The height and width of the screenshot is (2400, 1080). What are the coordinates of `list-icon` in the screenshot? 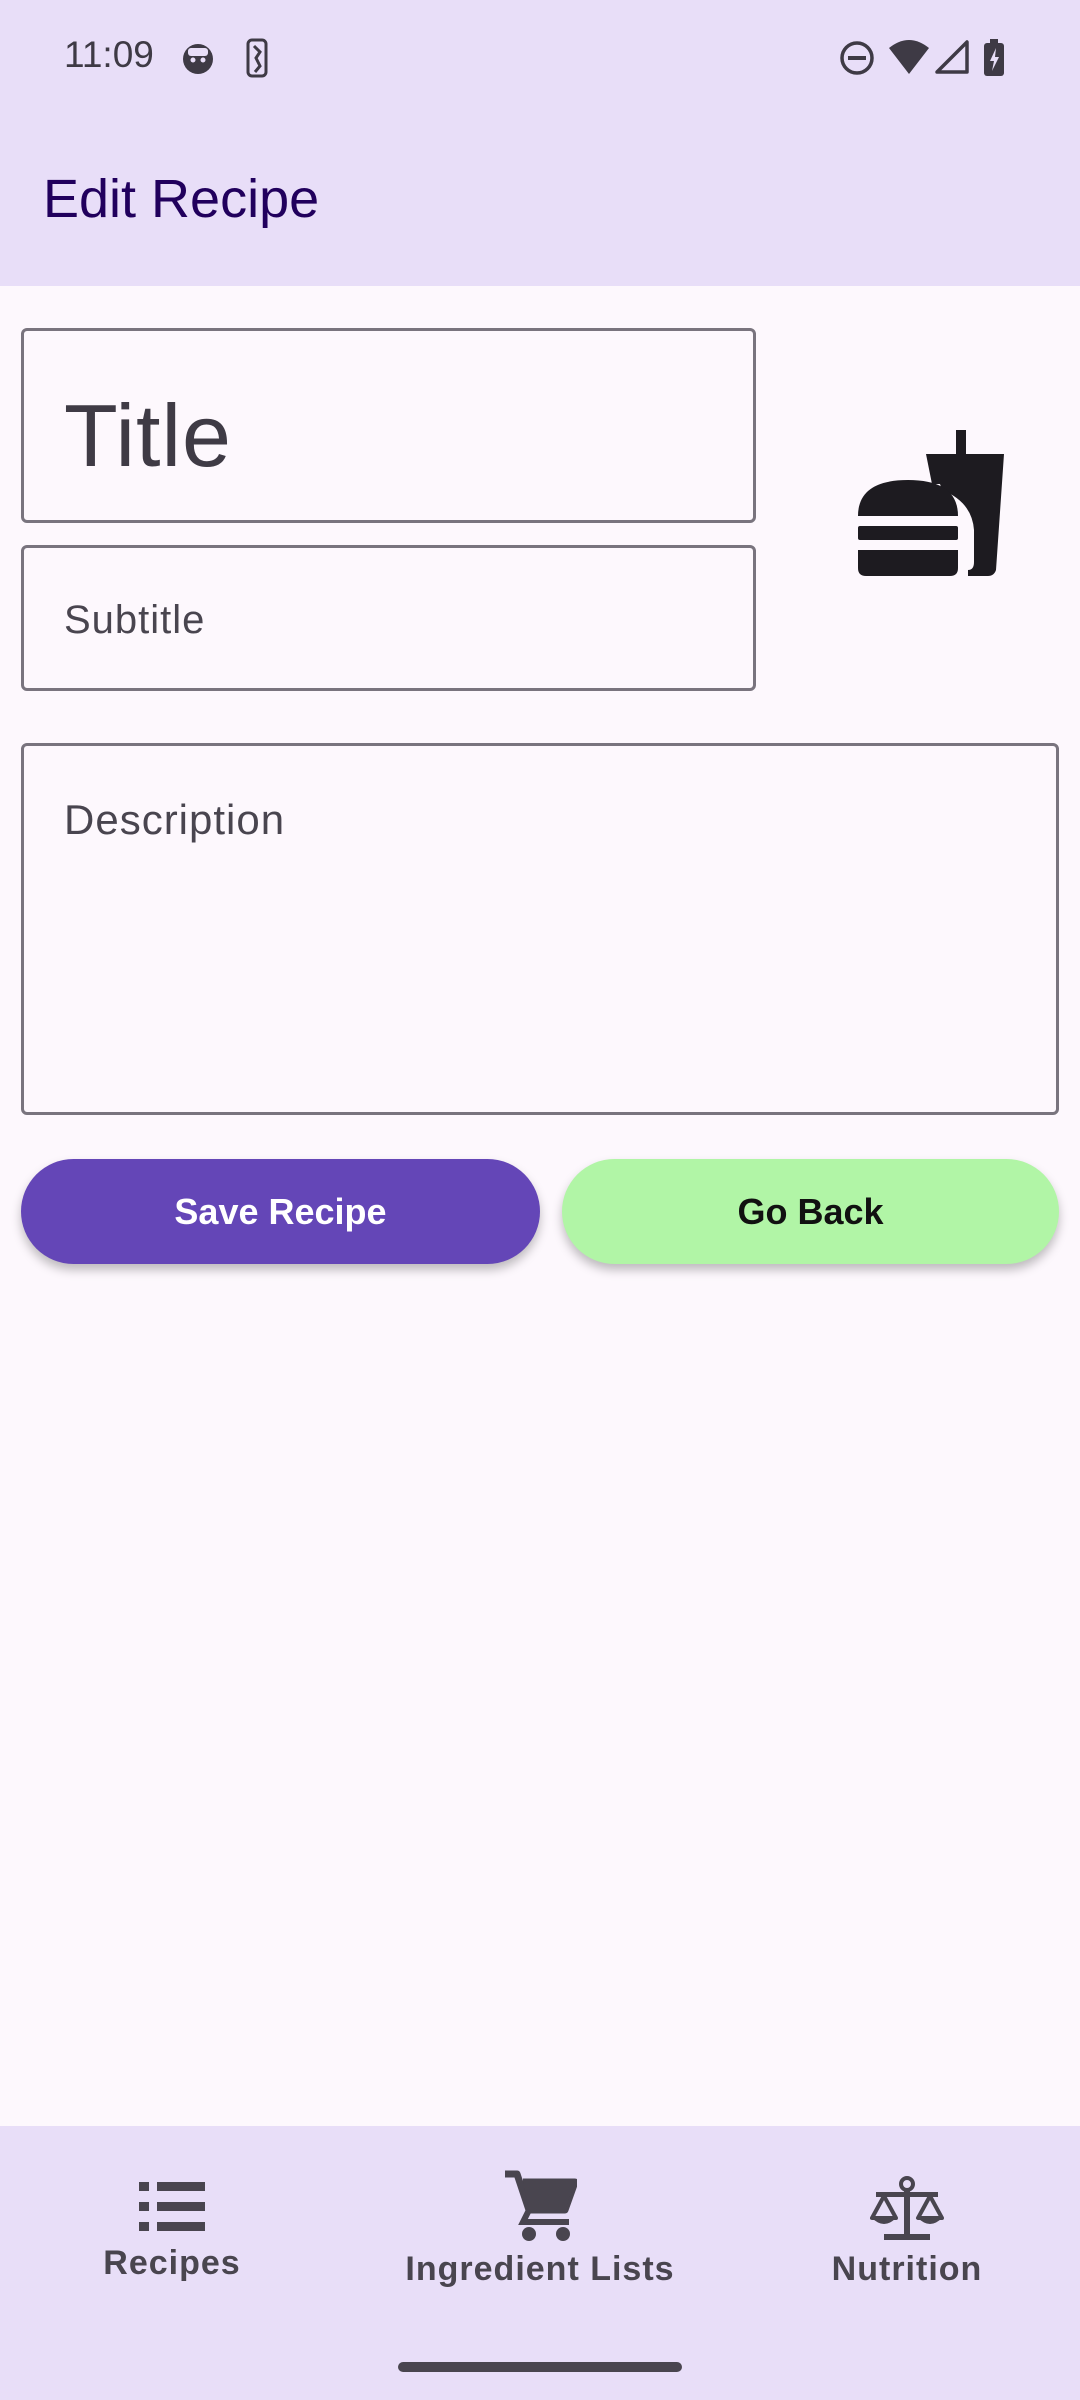 It's located at (172, 2206).